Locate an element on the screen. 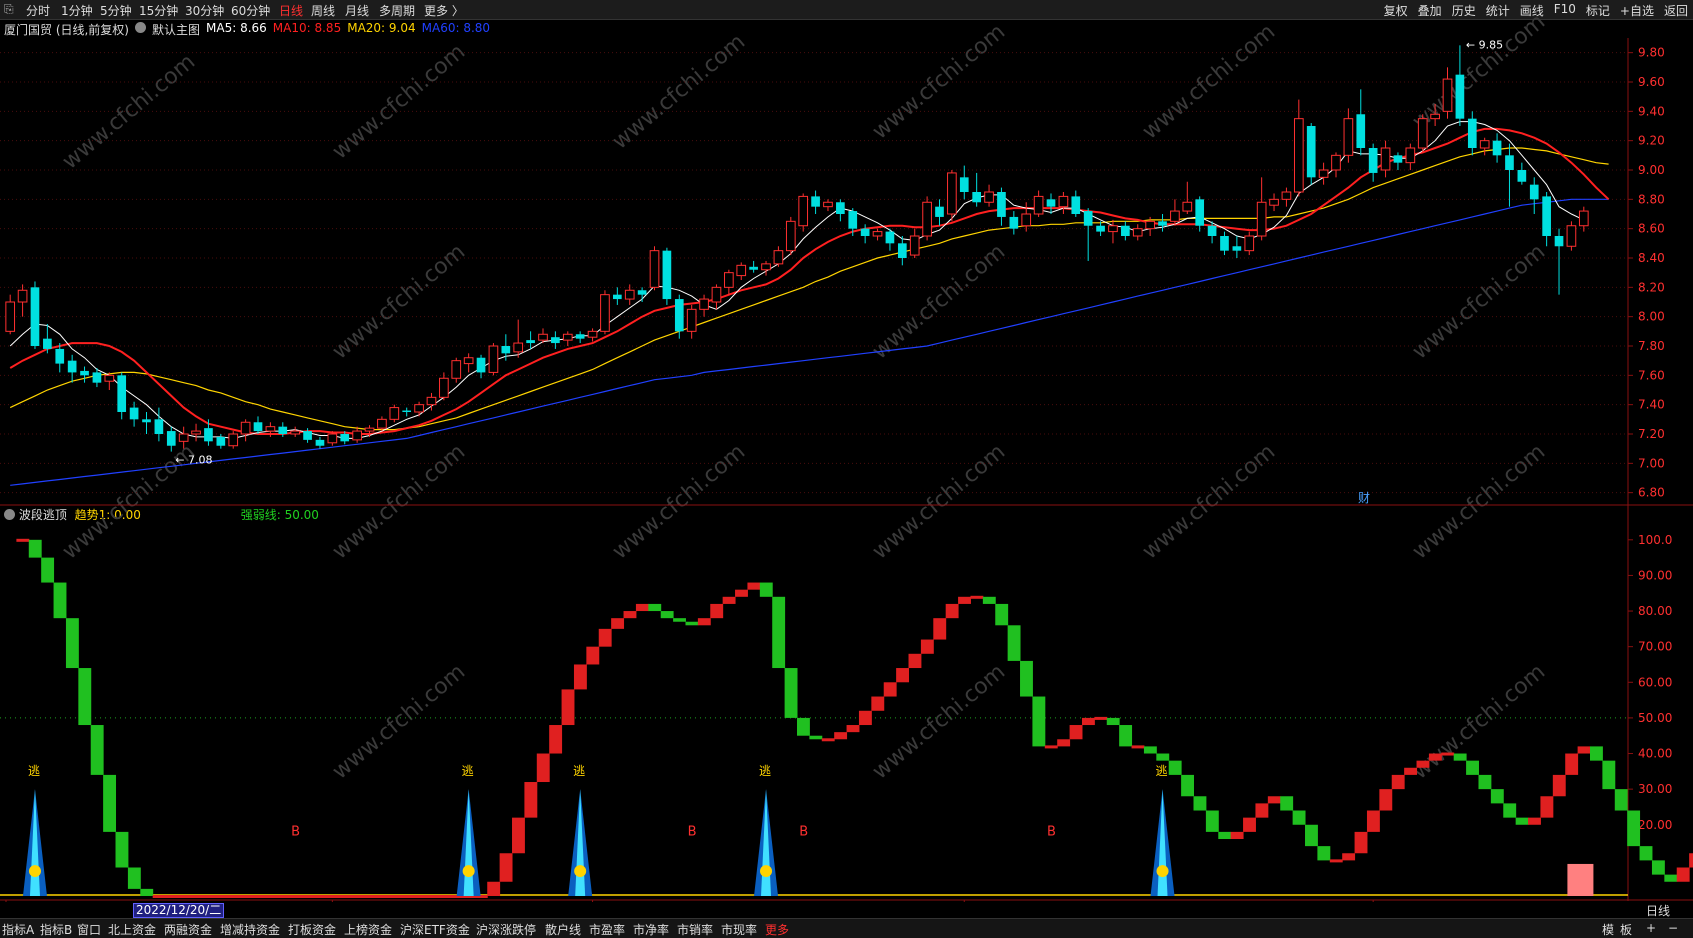  tab-more: 更多 is located at coordinates (777, 929).